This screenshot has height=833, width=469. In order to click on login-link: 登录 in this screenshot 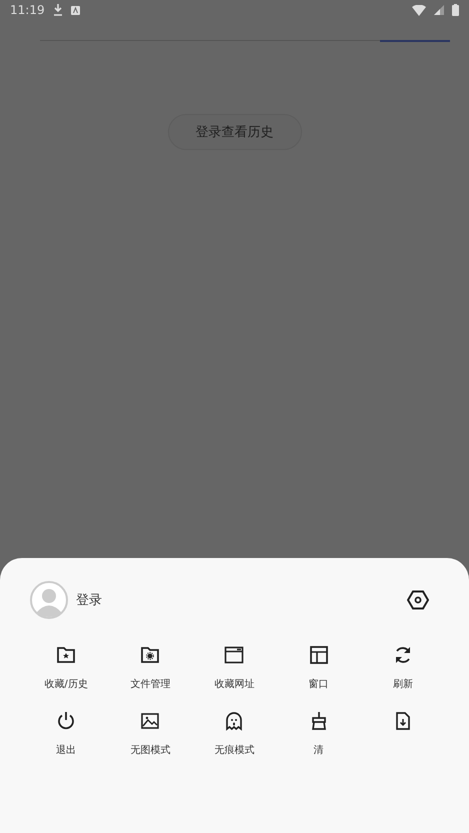, I will do `click(89, 600)`.